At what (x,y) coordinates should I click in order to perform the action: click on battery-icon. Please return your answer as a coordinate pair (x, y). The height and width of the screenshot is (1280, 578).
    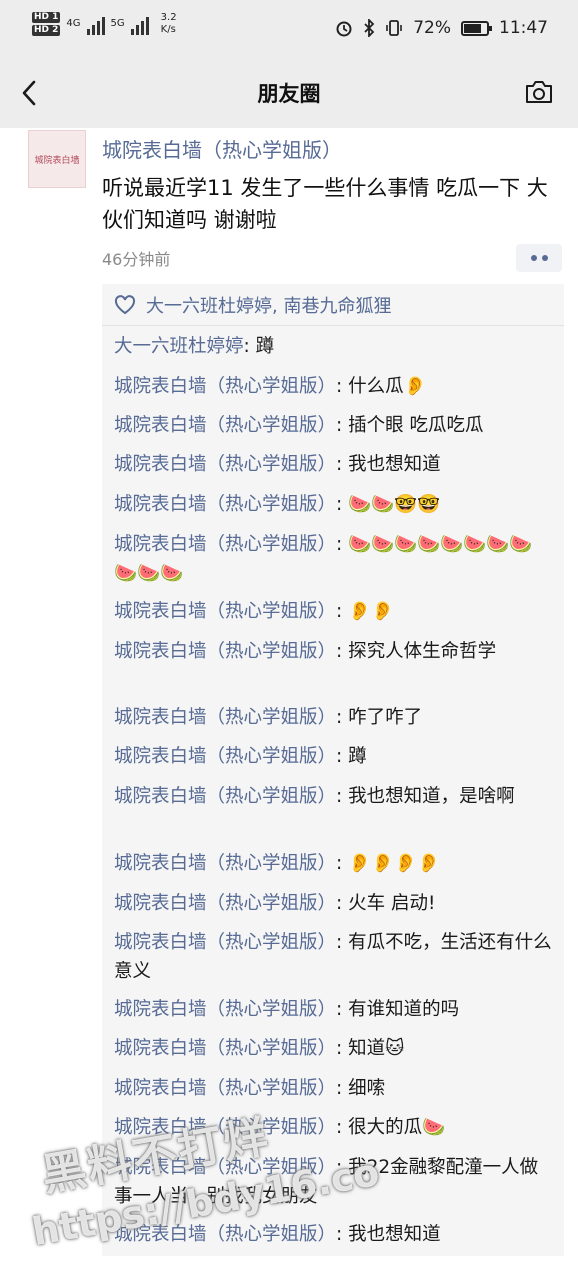
    Looking at the image, I should click on (476, 28).